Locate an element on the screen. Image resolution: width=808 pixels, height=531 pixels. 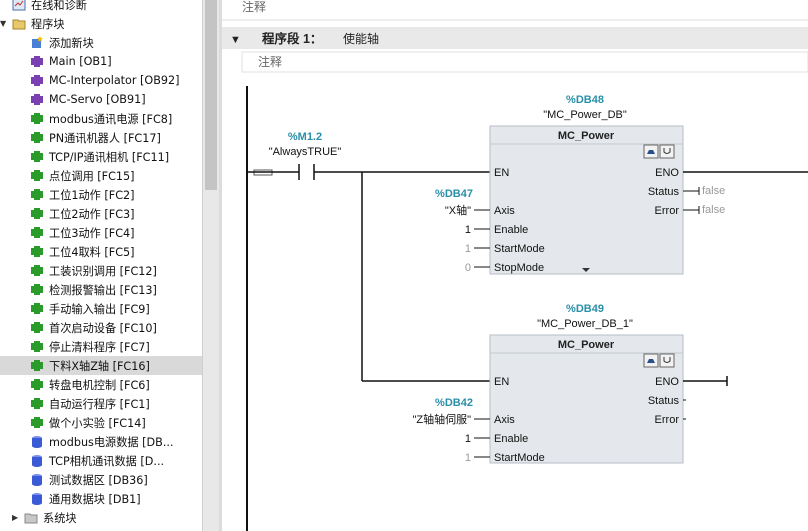
tree-item: 首次启动设备 [FC10] is located at coordinates (101, 327).